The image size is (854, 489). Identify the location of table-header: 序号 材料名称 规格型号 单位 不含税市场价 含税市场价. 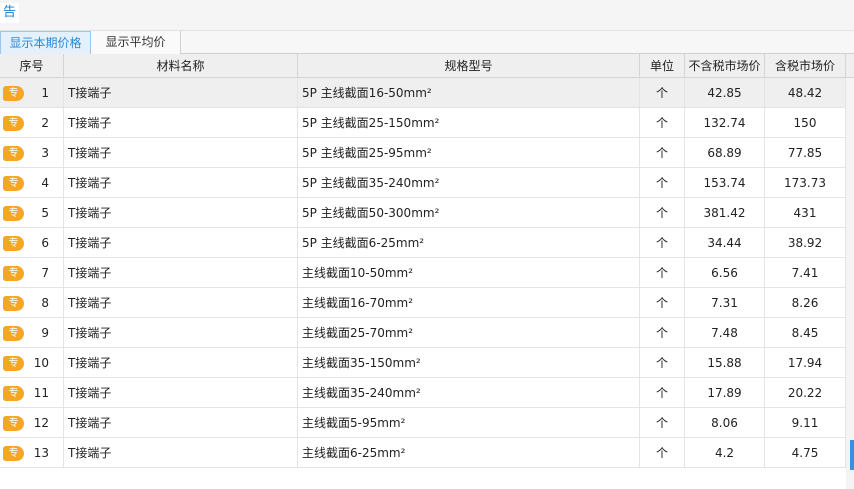
(427, 66).